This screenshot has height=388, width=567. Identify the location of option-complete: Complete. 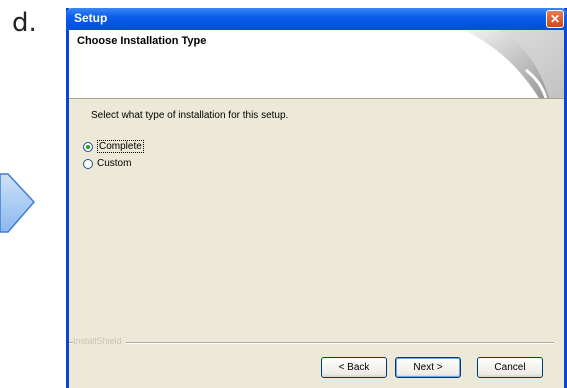
(113, 146).